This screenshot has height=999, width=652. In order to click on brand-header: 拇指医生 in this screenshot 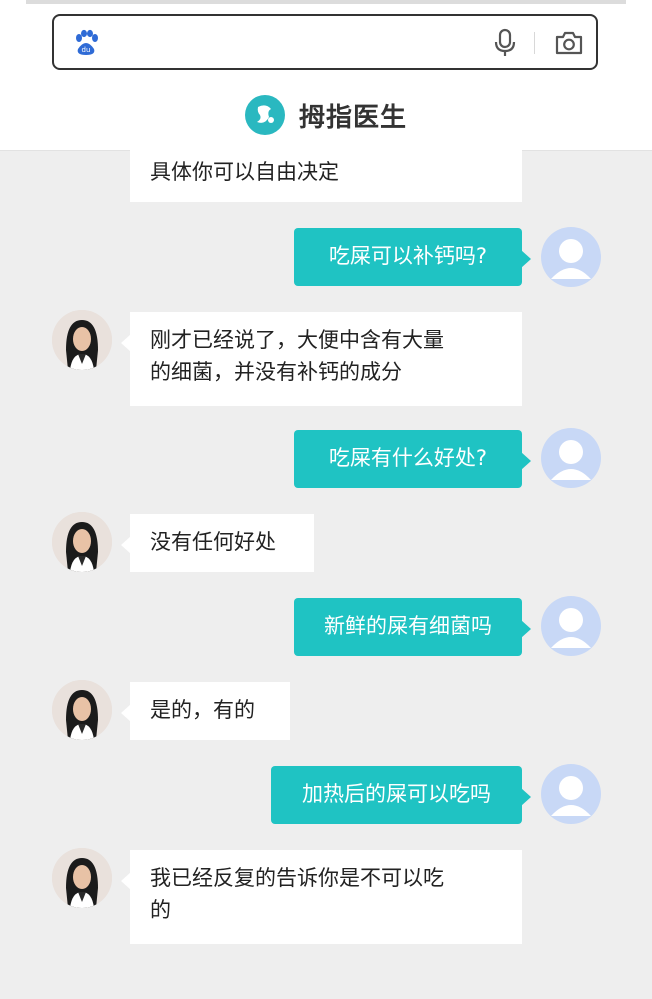, I will do `click(326, 115)`.